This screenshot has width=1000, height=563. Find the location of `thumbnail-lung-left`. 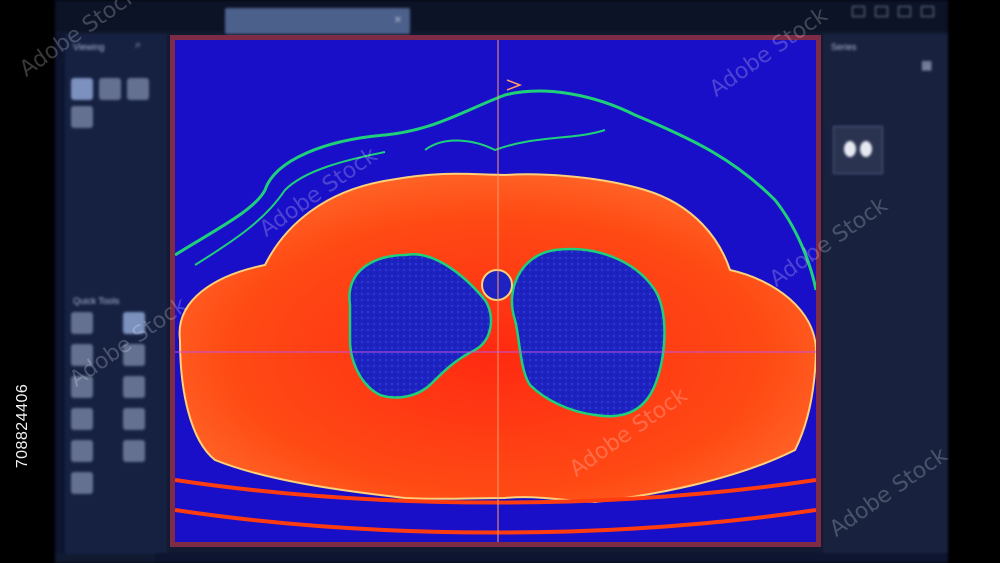

thumbnail-lung-left is located at coordinates (850, 149).